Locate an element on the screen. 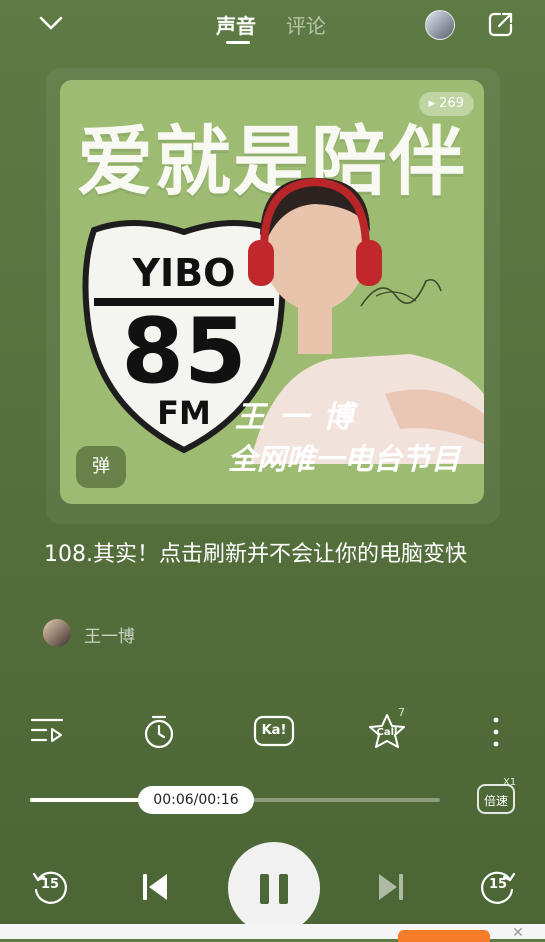 This screenshot has width=545, height=942. pause-icon-bar is located at coordinates (283, 889).